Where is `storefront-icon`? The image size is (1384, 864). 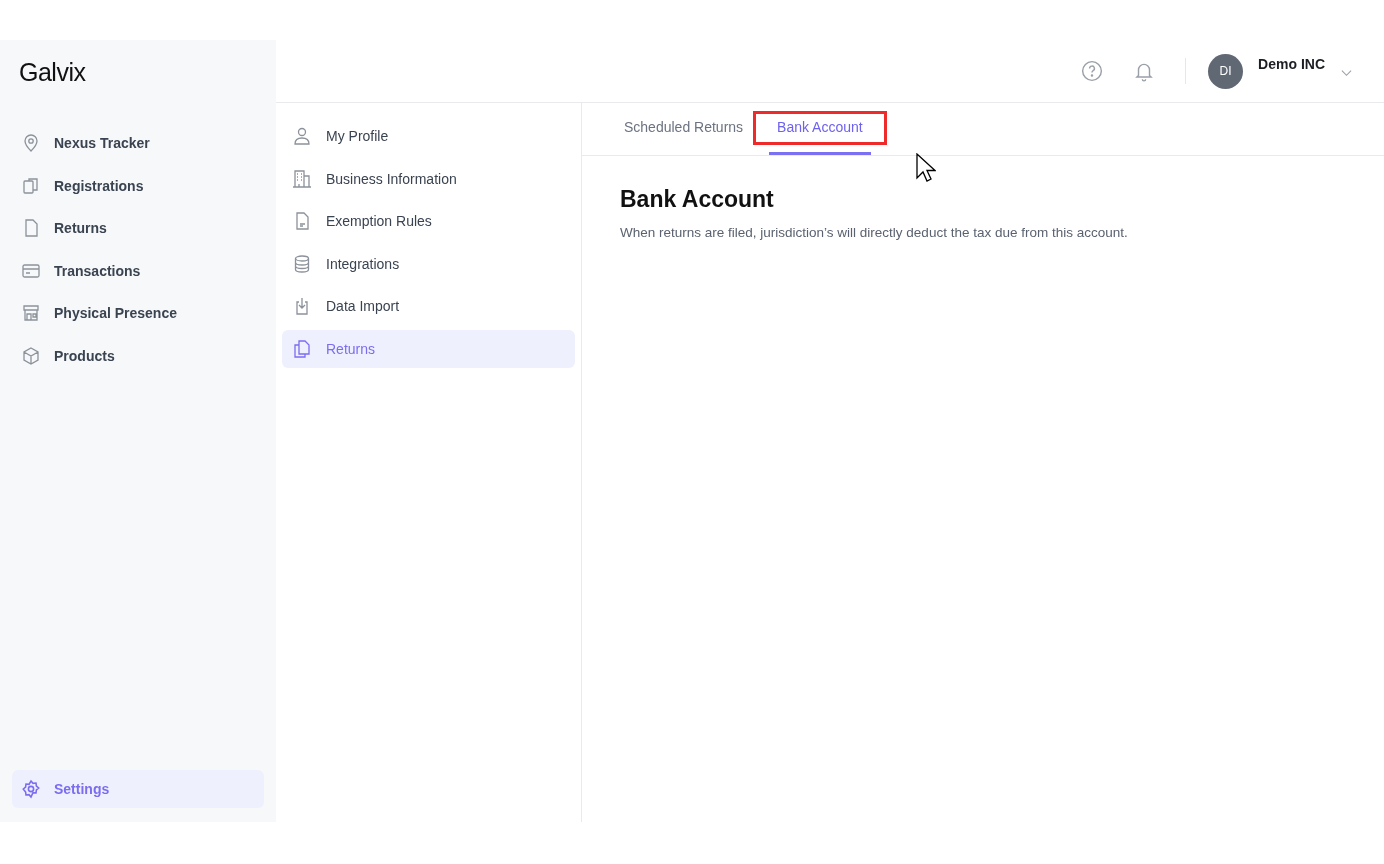
storefront-icon is located at coordinates (31, 313).